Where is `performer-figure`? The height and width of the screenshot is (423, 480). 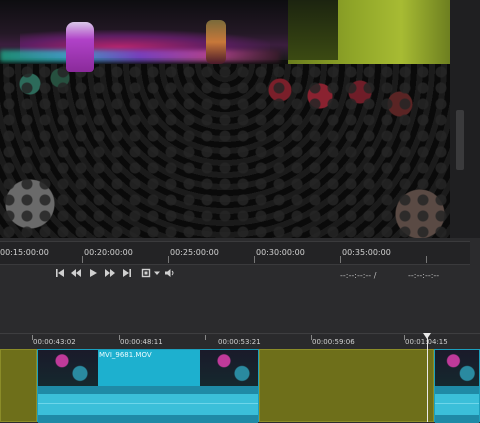 performer-figure is located at coordinates (80, 47).